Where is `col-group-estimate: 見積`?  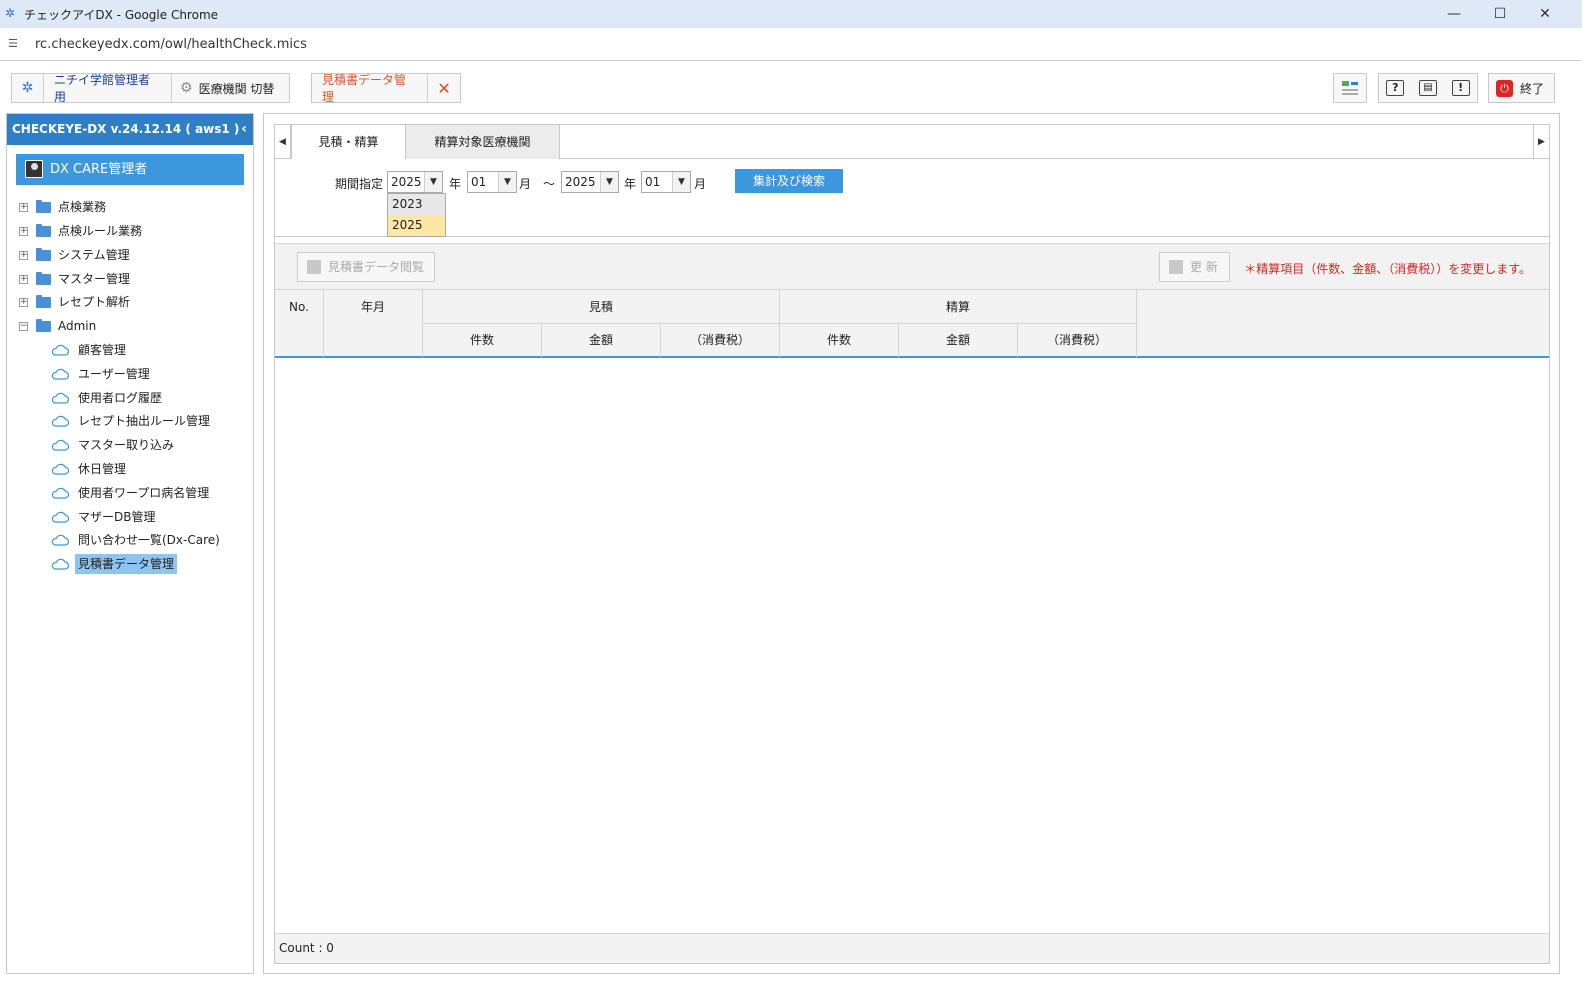 col-group-estimate: 見積 is located at coordinates (601, 307).